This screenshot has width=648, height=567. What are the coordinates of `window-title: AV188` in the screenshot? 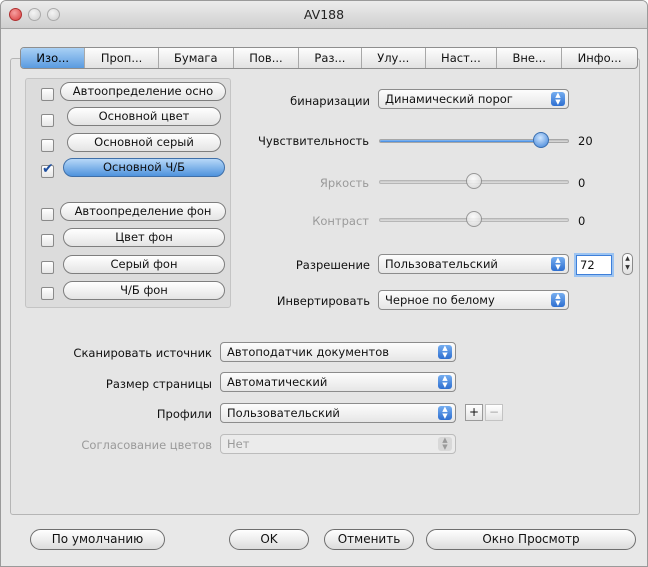 It's located at (324, 14).